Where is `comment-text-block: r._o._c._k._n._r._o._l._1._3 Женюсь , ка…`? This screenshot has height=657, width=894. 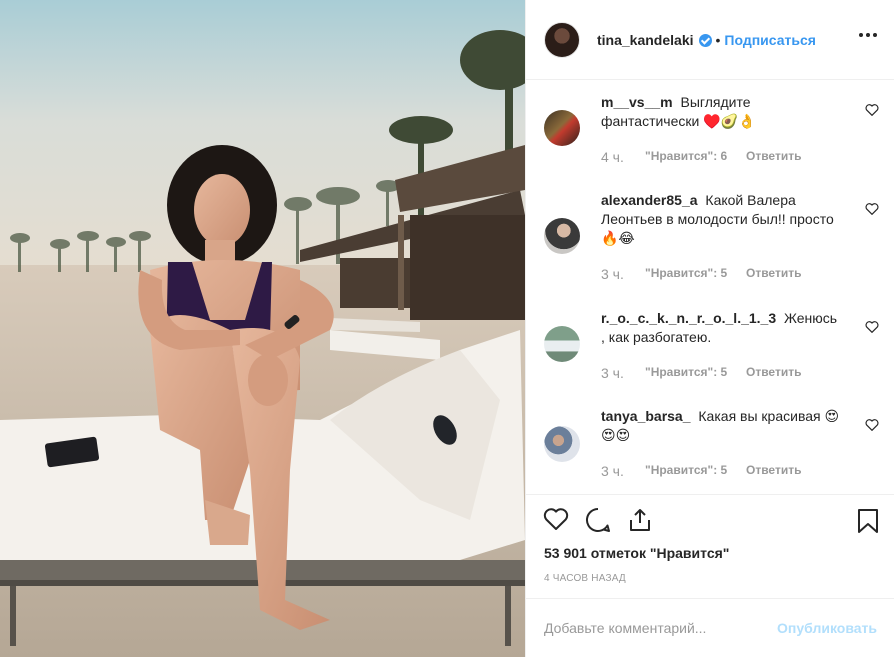 comment-text-block: r._o._c._k._n._r._o._l._1._3 Женюсь , ка… is located at coordinates (721, 328).